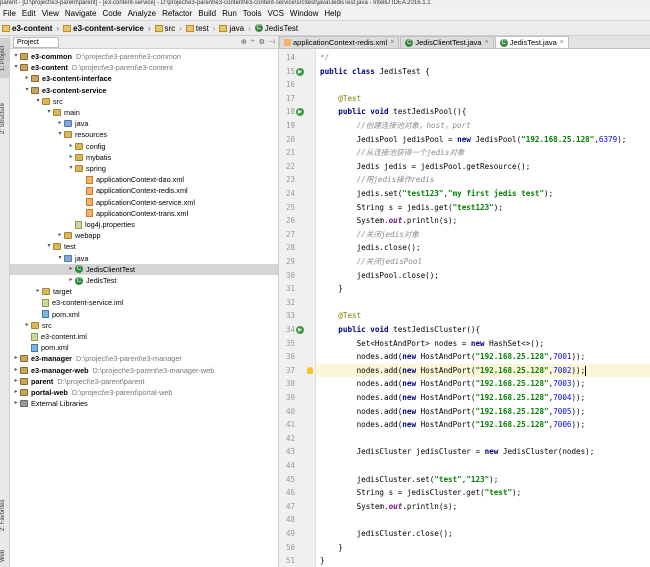 This screenshot has width=650, height=567. I want to click on menu-item-code: Code, so click(111, 13).